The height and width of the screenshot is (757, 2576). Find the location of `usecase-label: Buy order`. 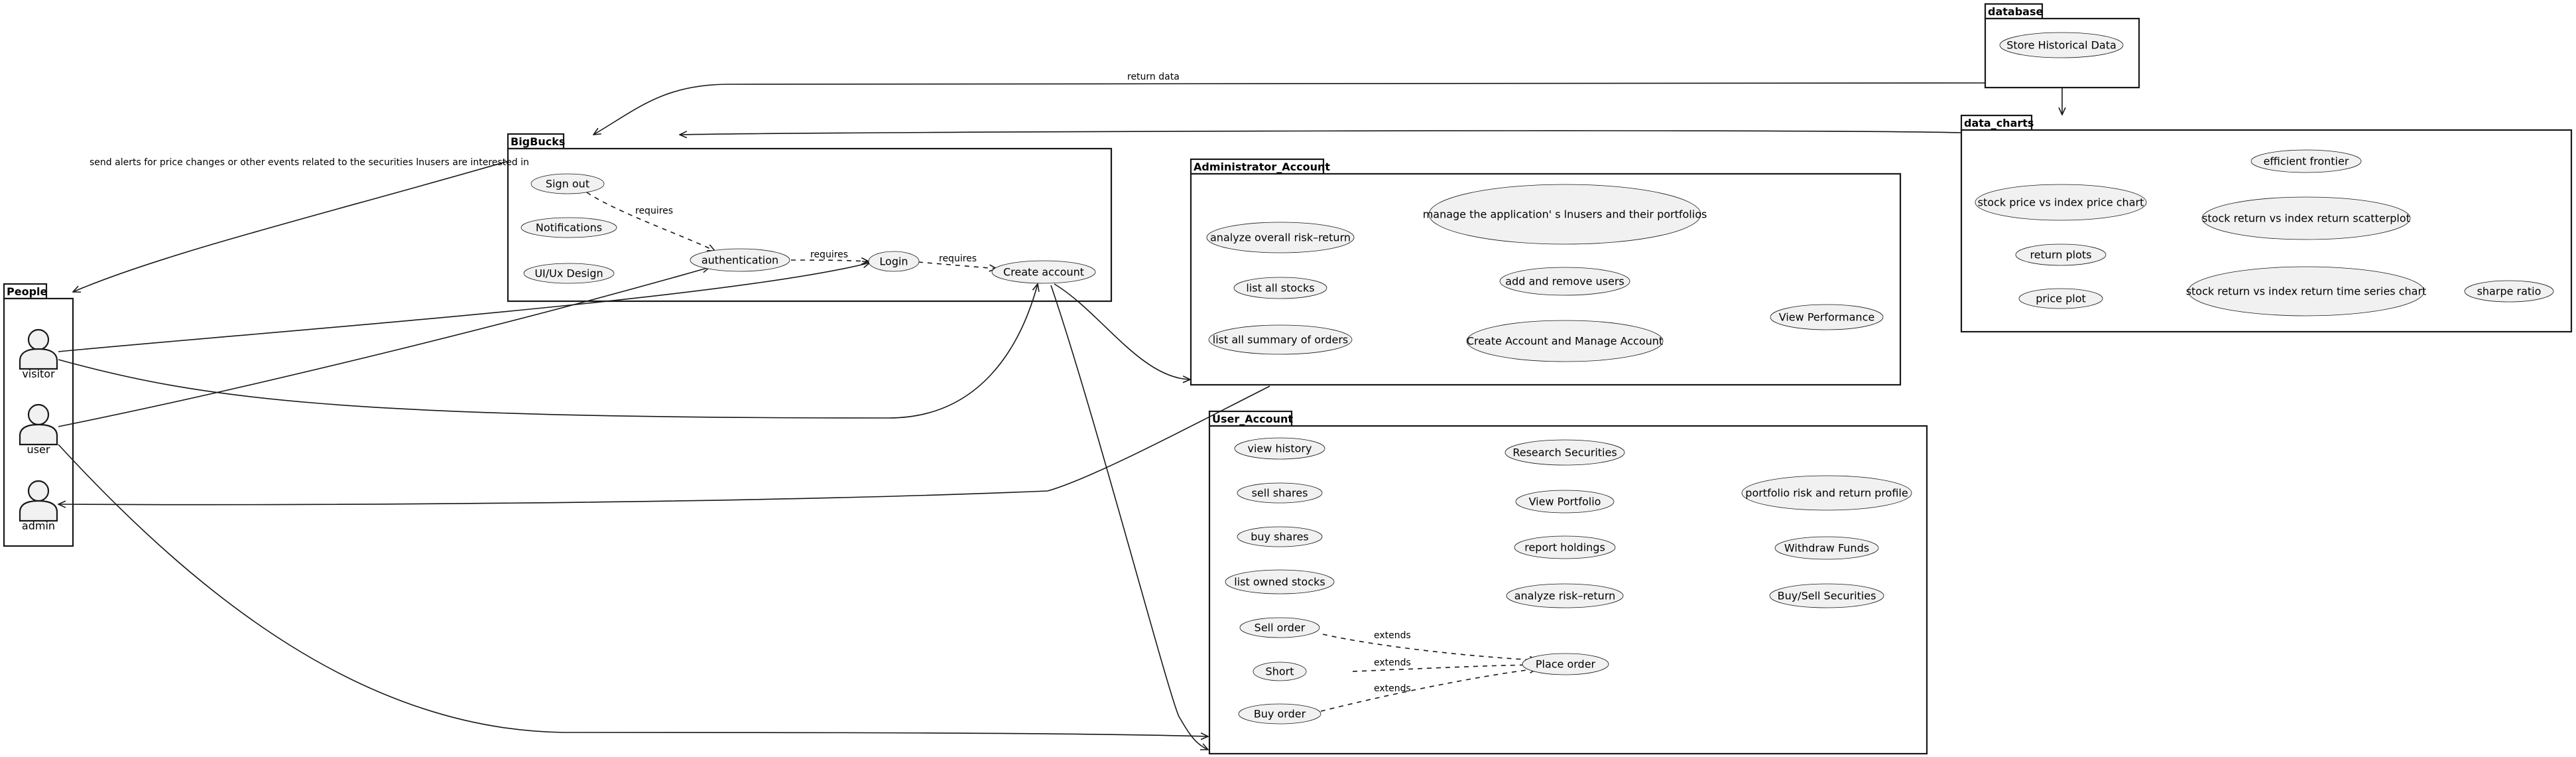

usecase-label: Buy order is located at coordinates (1280, 714).